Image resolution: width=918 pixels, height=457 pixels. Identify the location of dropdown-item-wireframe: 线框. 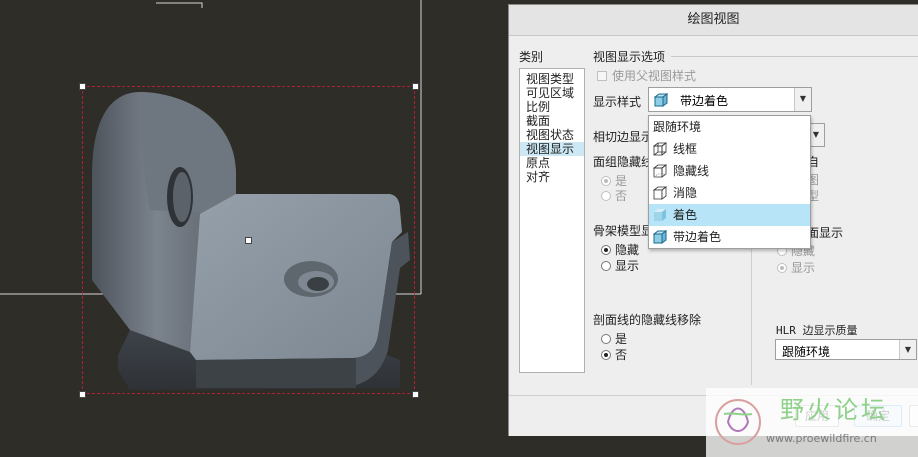
(729, 149).